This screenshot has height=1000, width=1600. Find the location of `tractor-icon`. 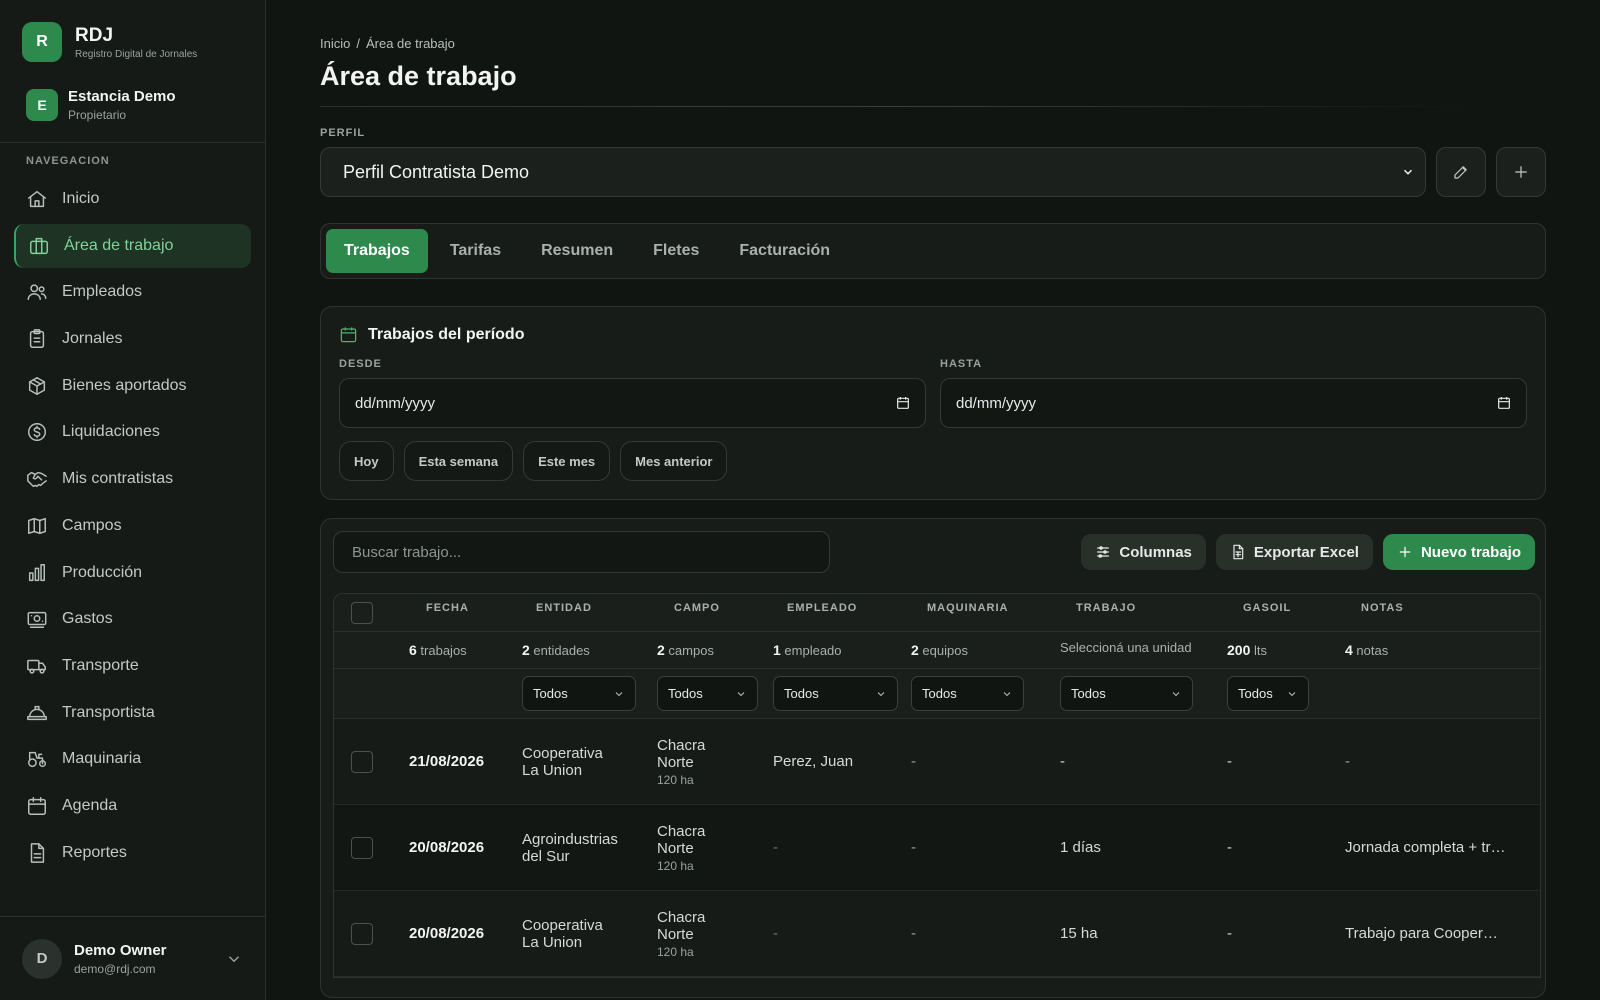

tractor-icon is located at coordinates (37, 760).